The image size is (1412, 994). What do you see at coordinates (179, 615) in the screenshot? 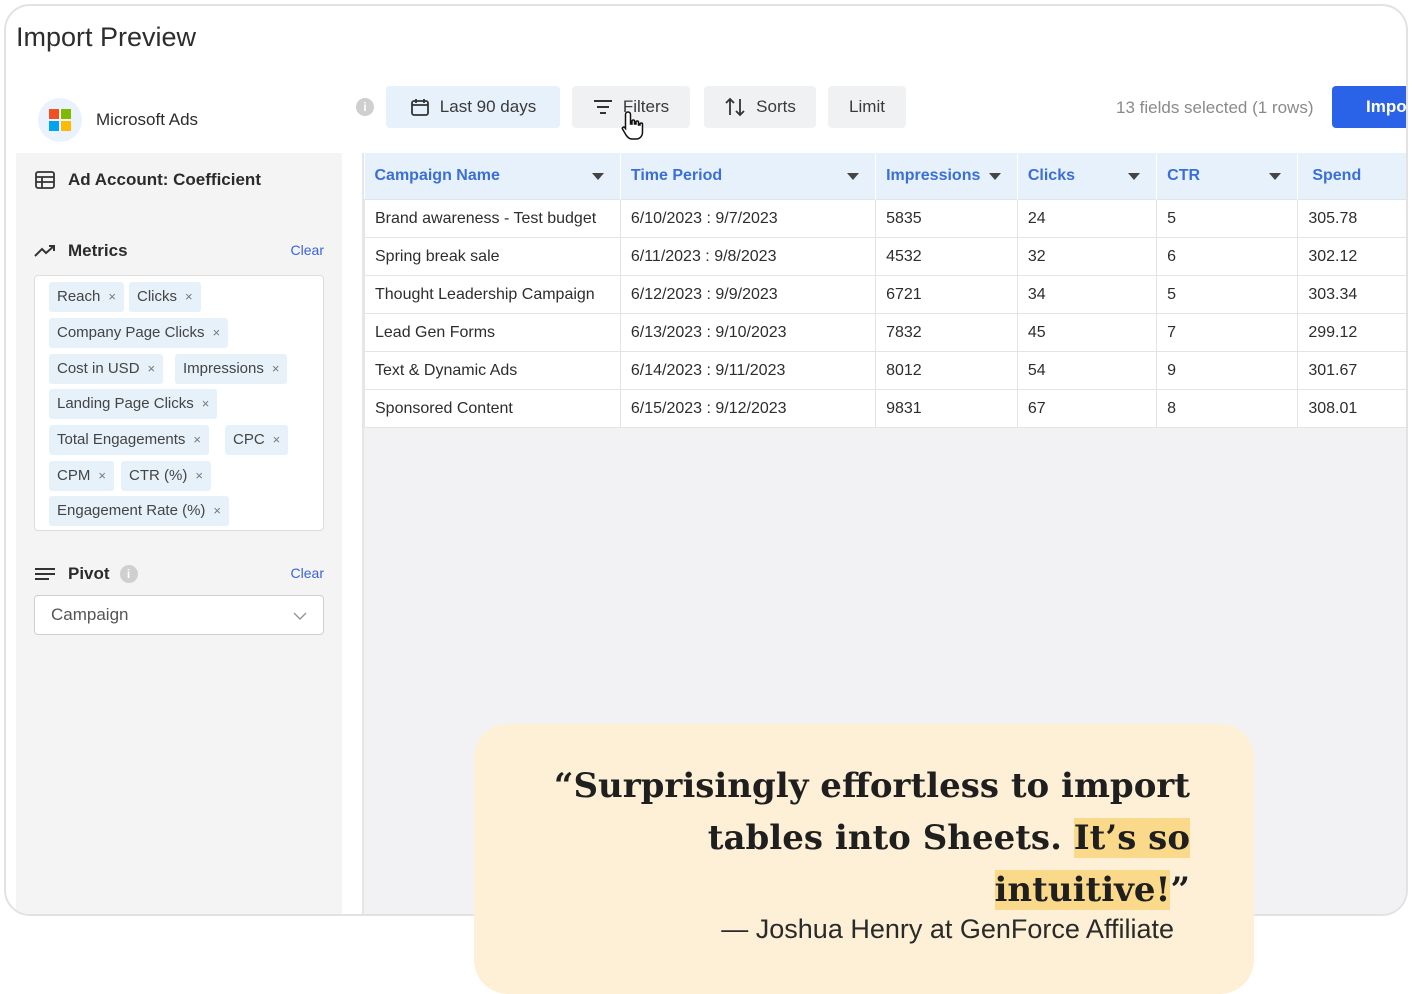
I see `pivot-select: Campaign` at bounding box center [179, 615].